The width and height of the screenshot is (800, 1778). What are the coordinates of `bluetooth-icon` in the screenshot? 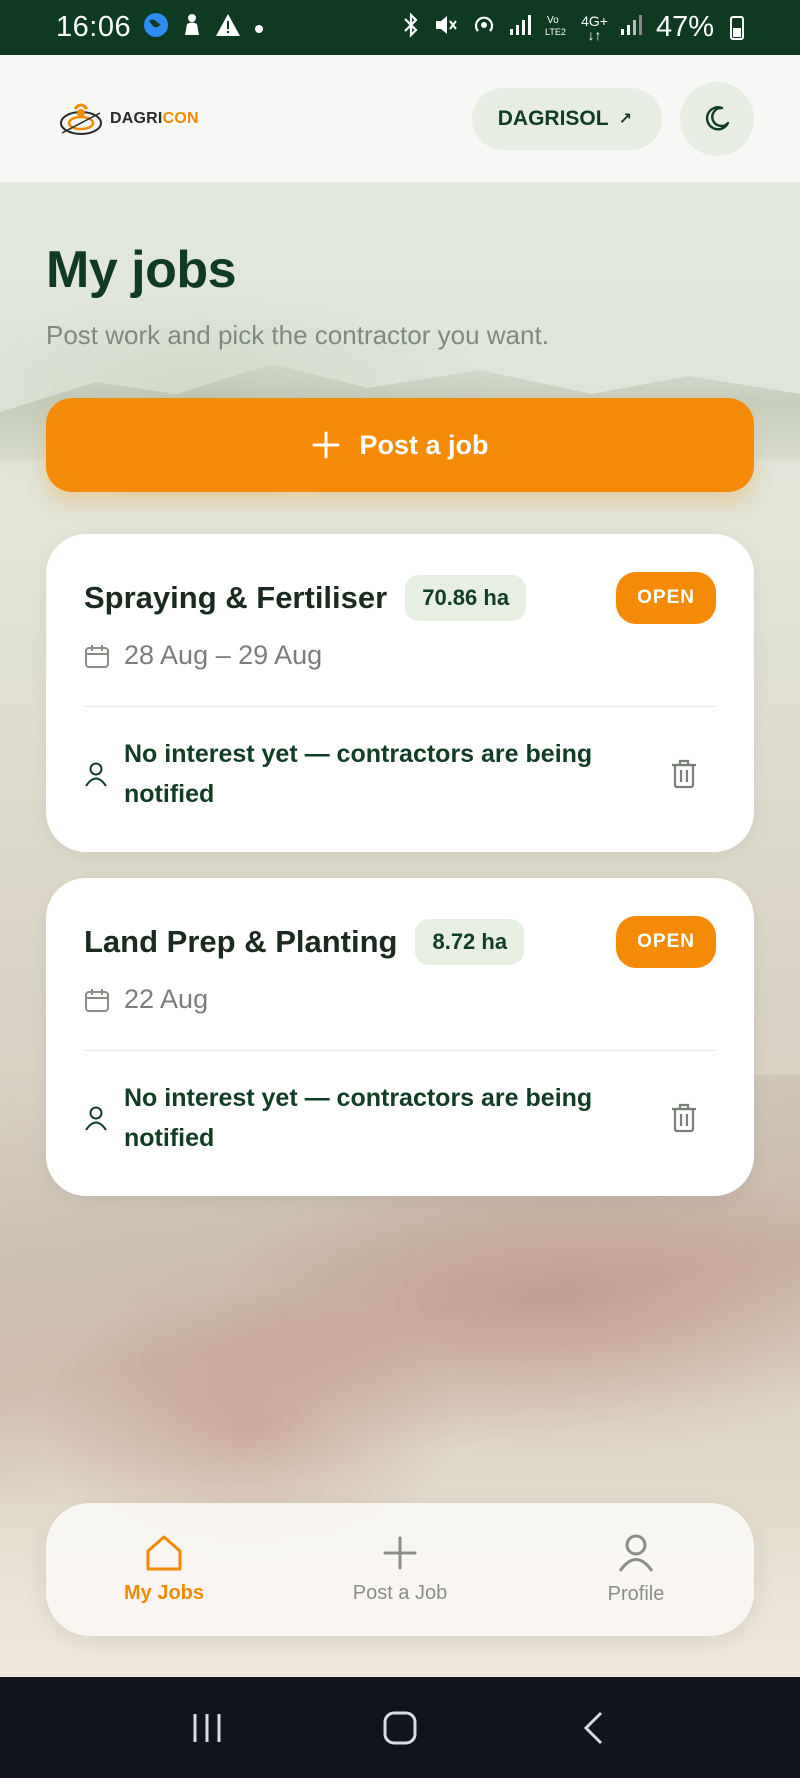 It's located at (411, 27).